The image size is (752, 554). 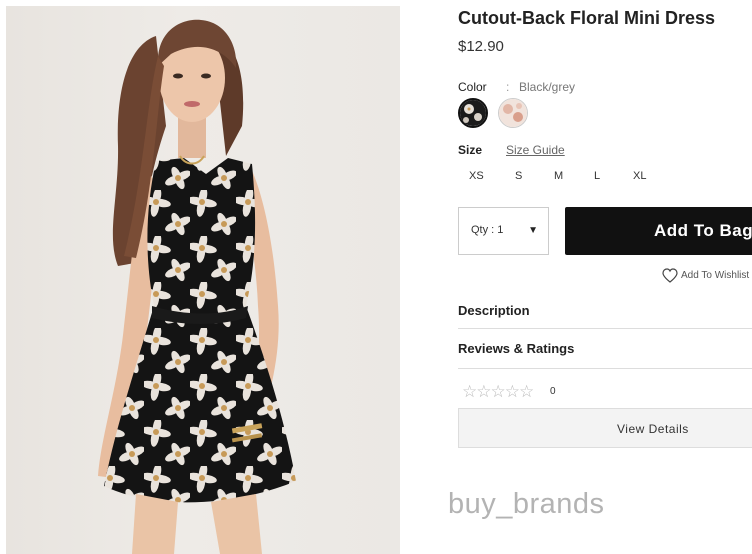 What do you see at coordinates (498, 391) in the screenshot?
I see `rating-stars: ☆☆☆☆☆` at bounding box center [498, 391].